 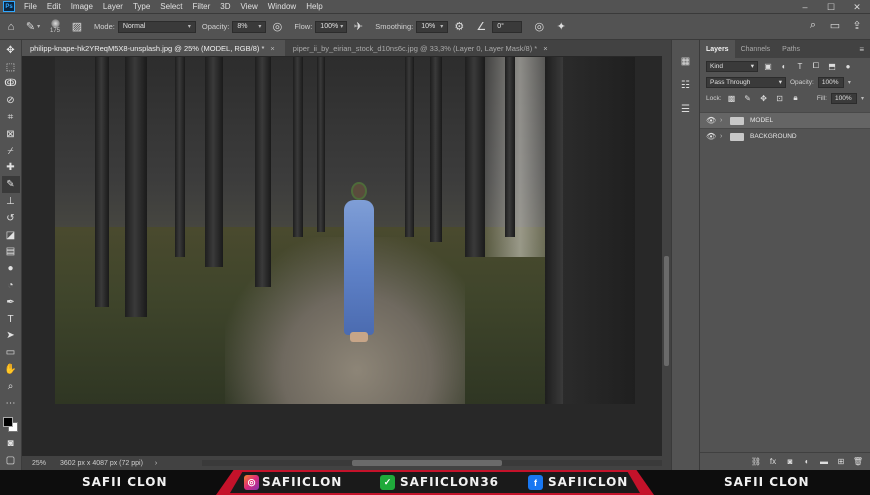 I want to click on rectangle-tool-icon: ▭, so click(x=11, y=352).